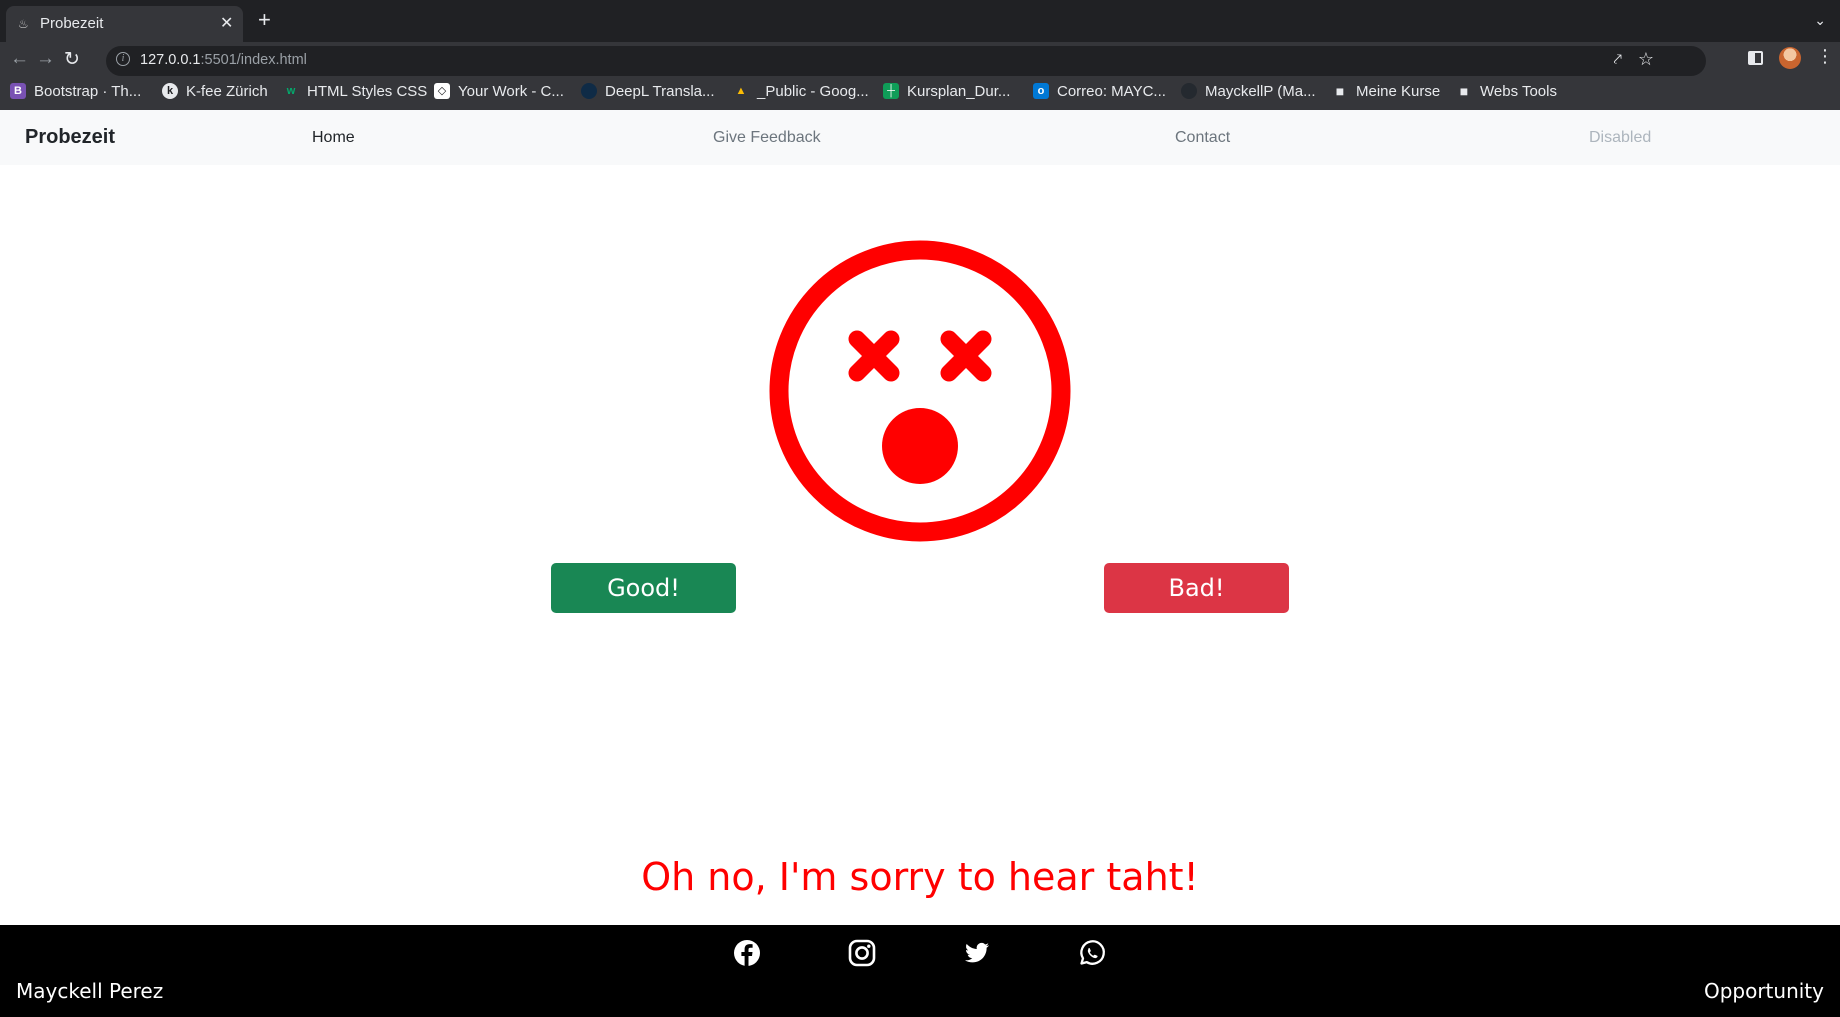 This screenshot has width=1840, height=1017. What do you see at coordinates (291, 91) in the screenshot?
I see `w3schools-icon: w` at bounding box center [291, 91].